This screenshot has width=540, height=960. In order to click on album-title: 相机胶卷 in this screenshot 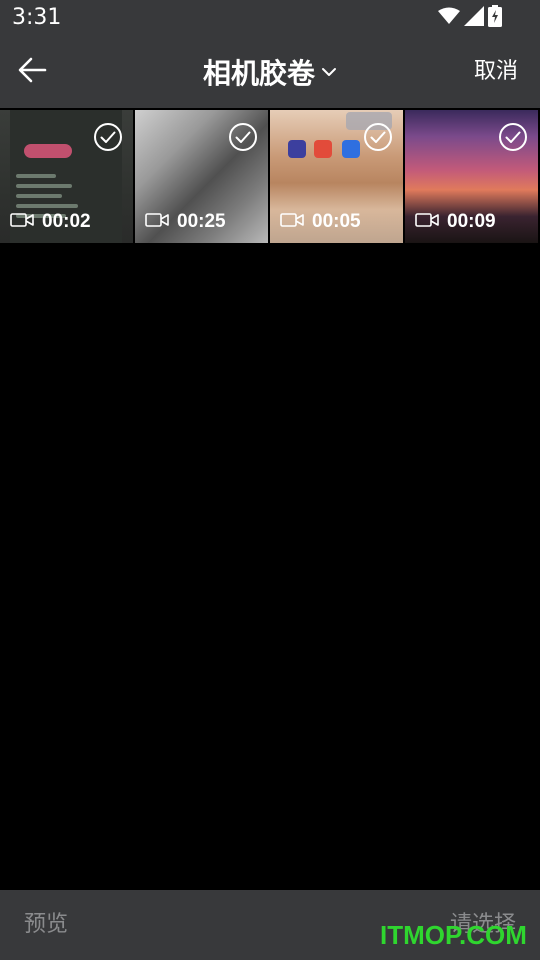, I will do `click(258, 73)`.